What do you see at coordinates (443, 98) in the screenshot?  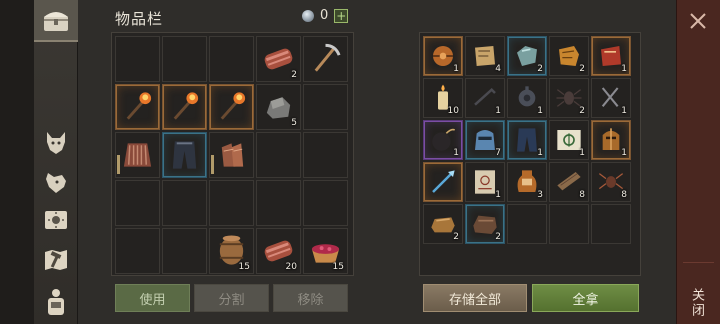 I see `container-slot: 10` at bounding box center [443, 98].